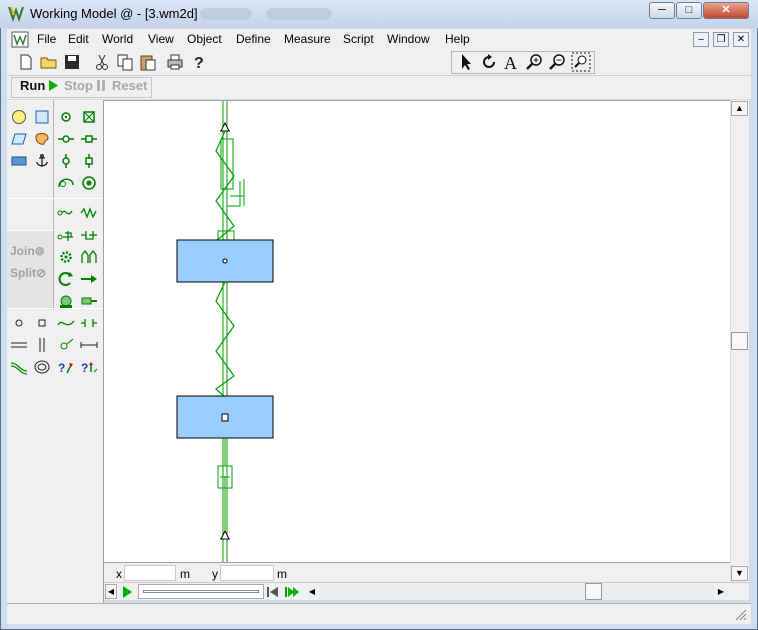 Image resolution: width=758 pixels, height=630 pixels. What do you see at coordinates (89, 213) in the screenshot?
I see `spring-tool-icon` at bounding box center [89, 213].